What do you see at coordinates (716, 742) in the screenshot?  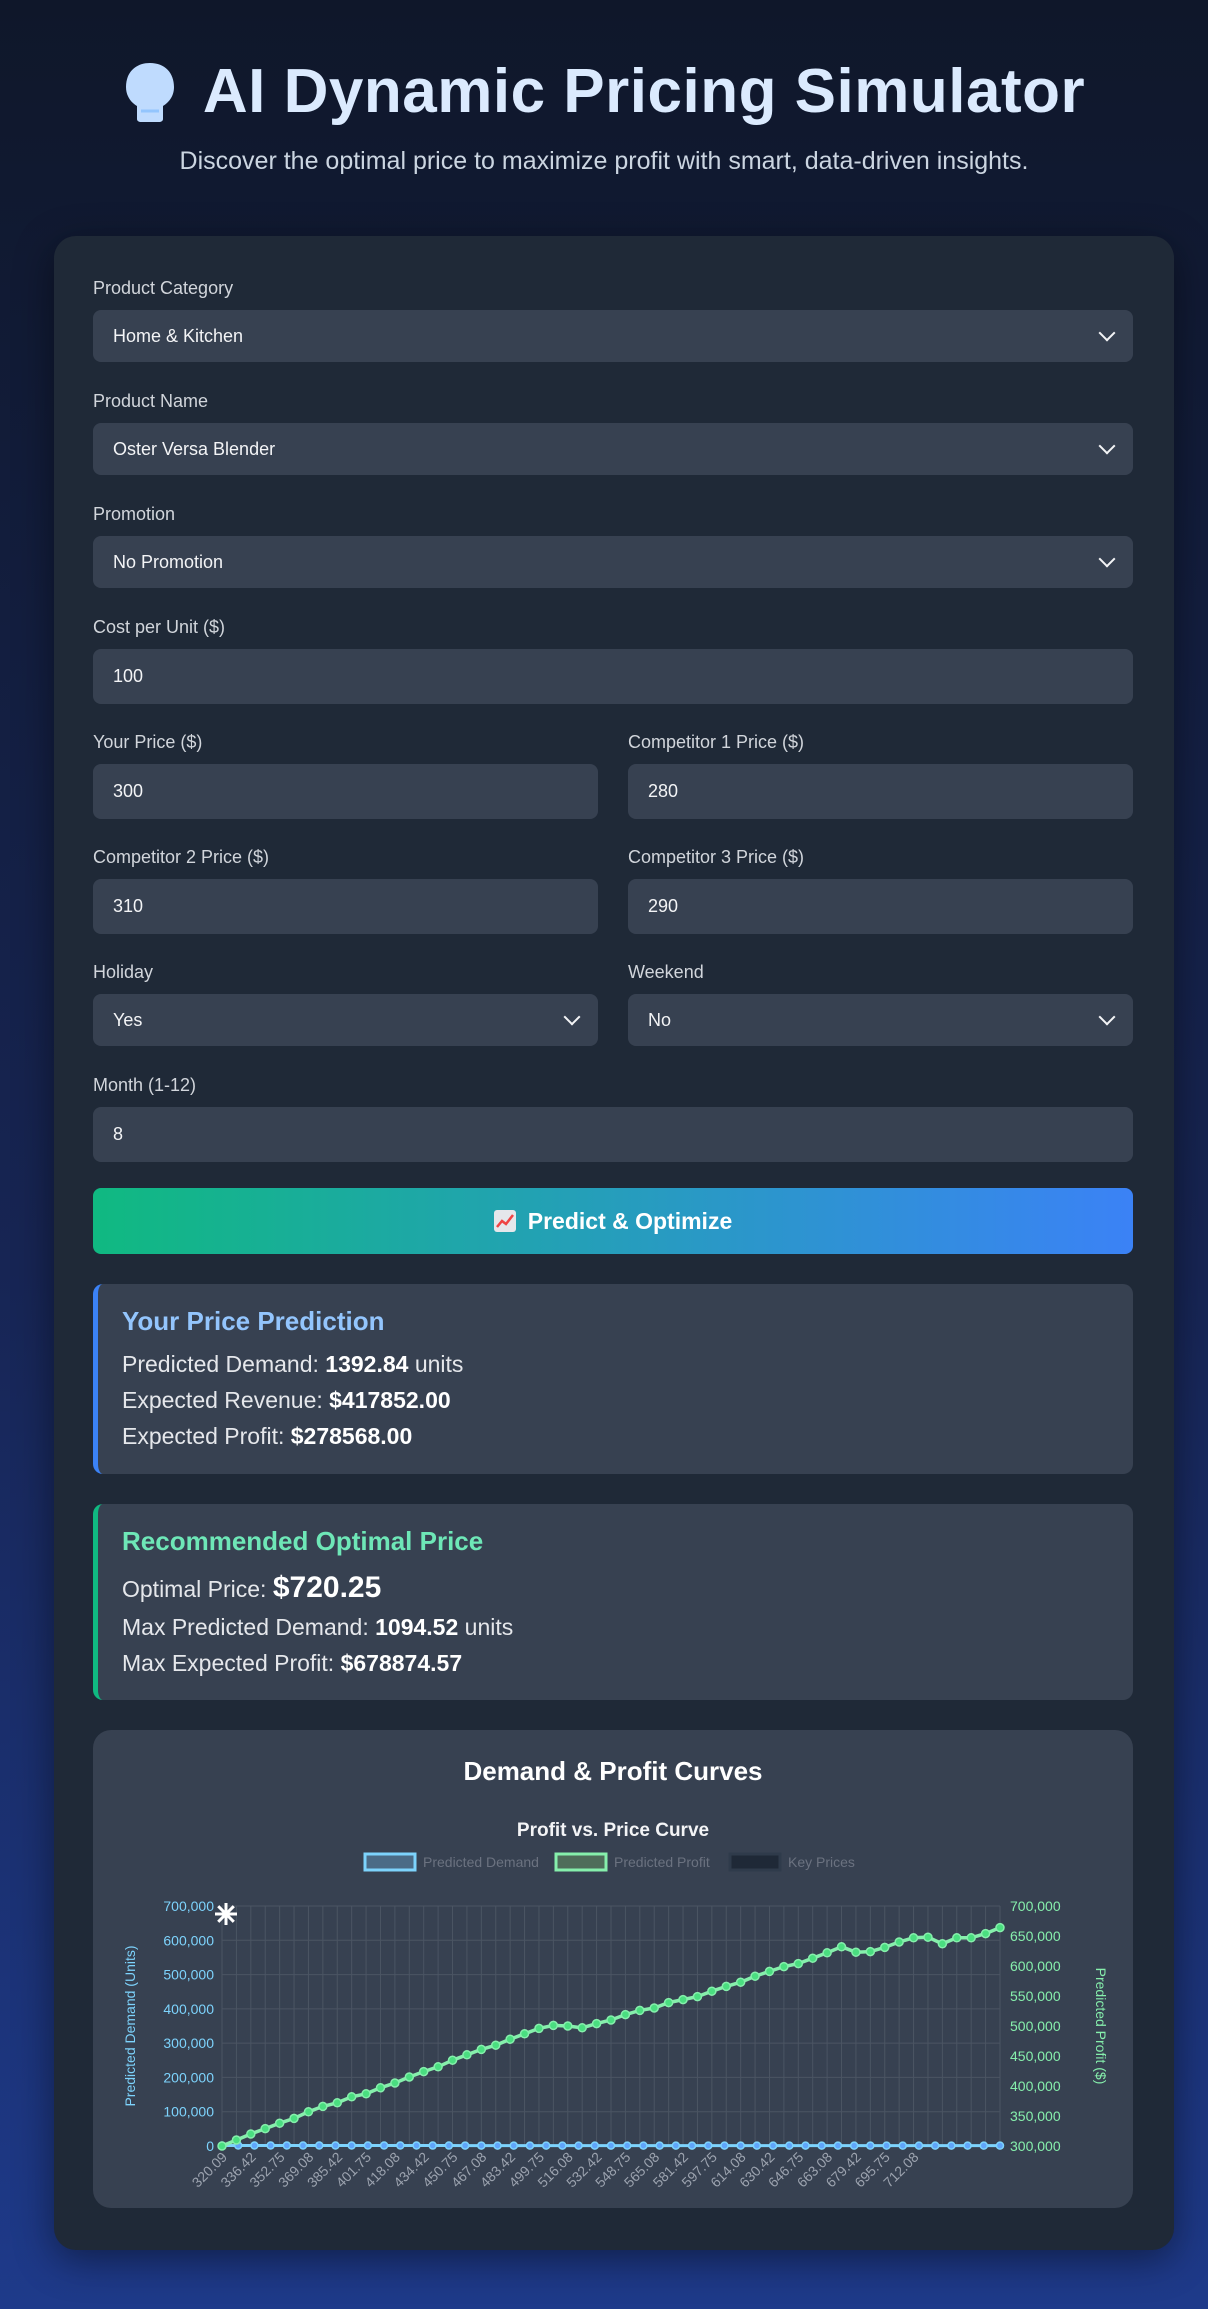 I see `competitor1-label: Competitor 1 Price ($)` at bounding box center [716, 742].